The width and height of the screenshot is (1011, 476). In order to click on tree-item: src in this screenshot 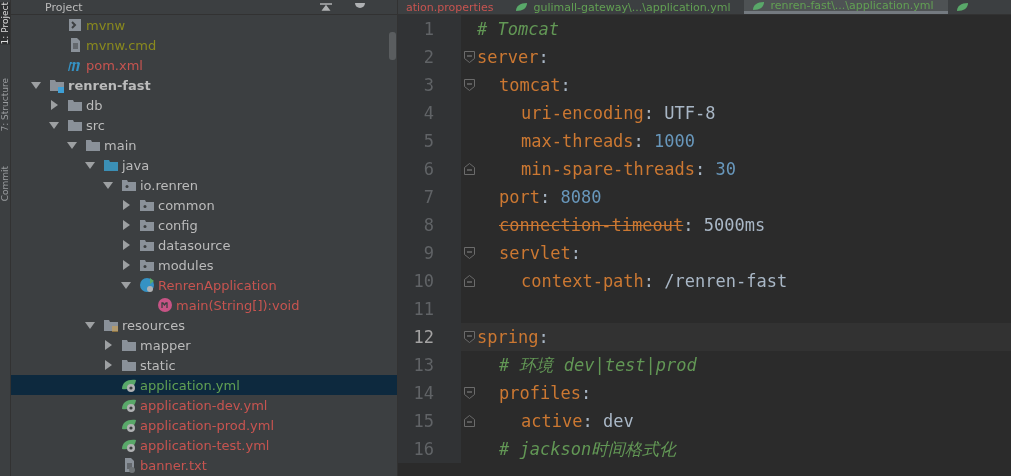, I will do `click(204, 125)`.